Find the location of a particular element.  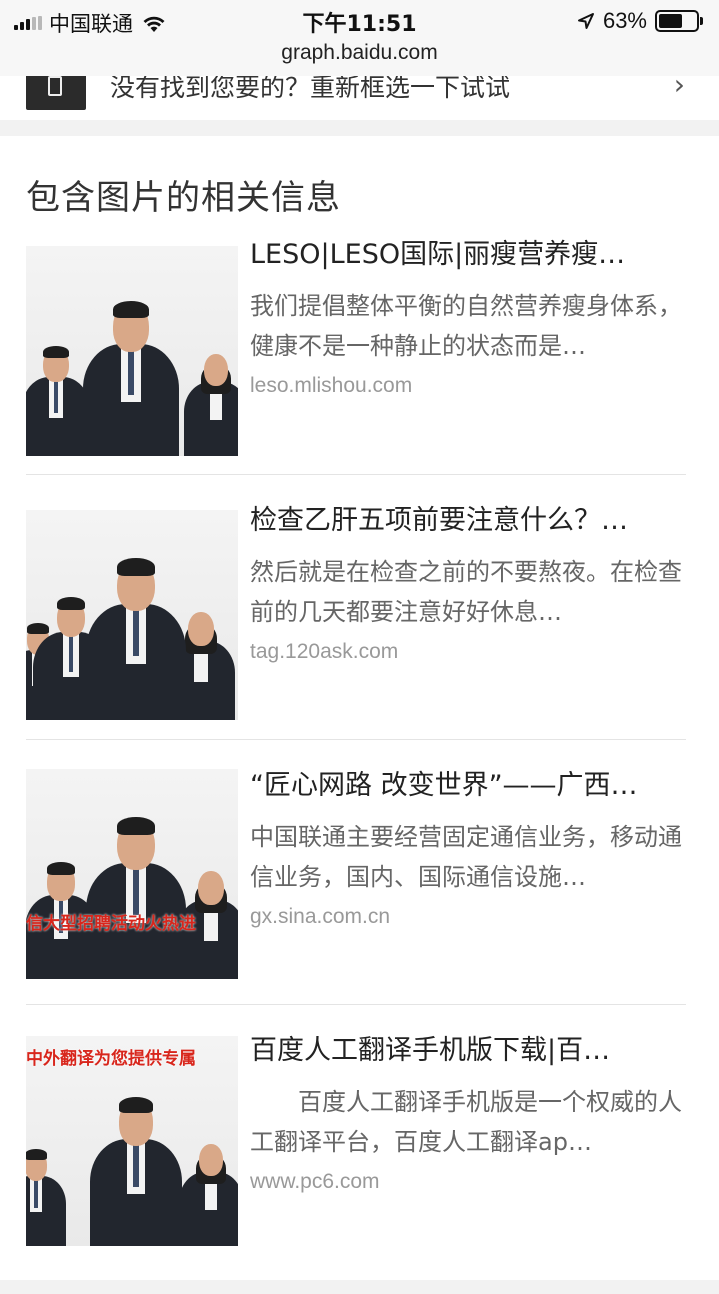

url-text: graph.baidu.com is located at coordinates (359, 52).